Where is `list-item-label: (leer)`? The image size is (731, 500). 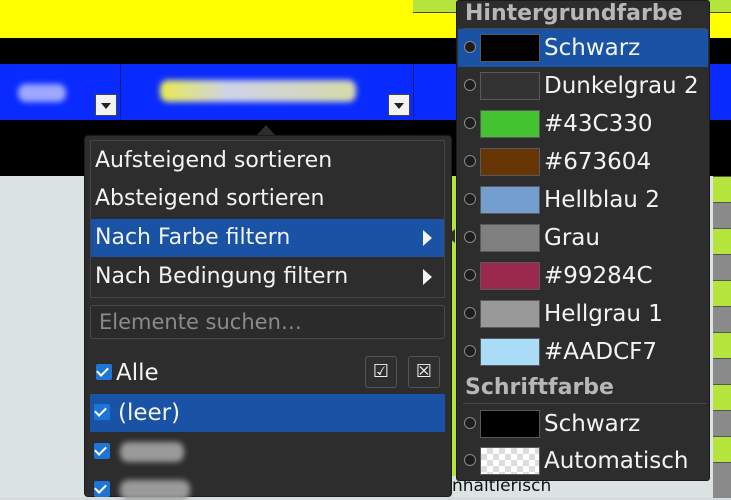 list-item-label: (leer) is located at coordinates (149, 413).